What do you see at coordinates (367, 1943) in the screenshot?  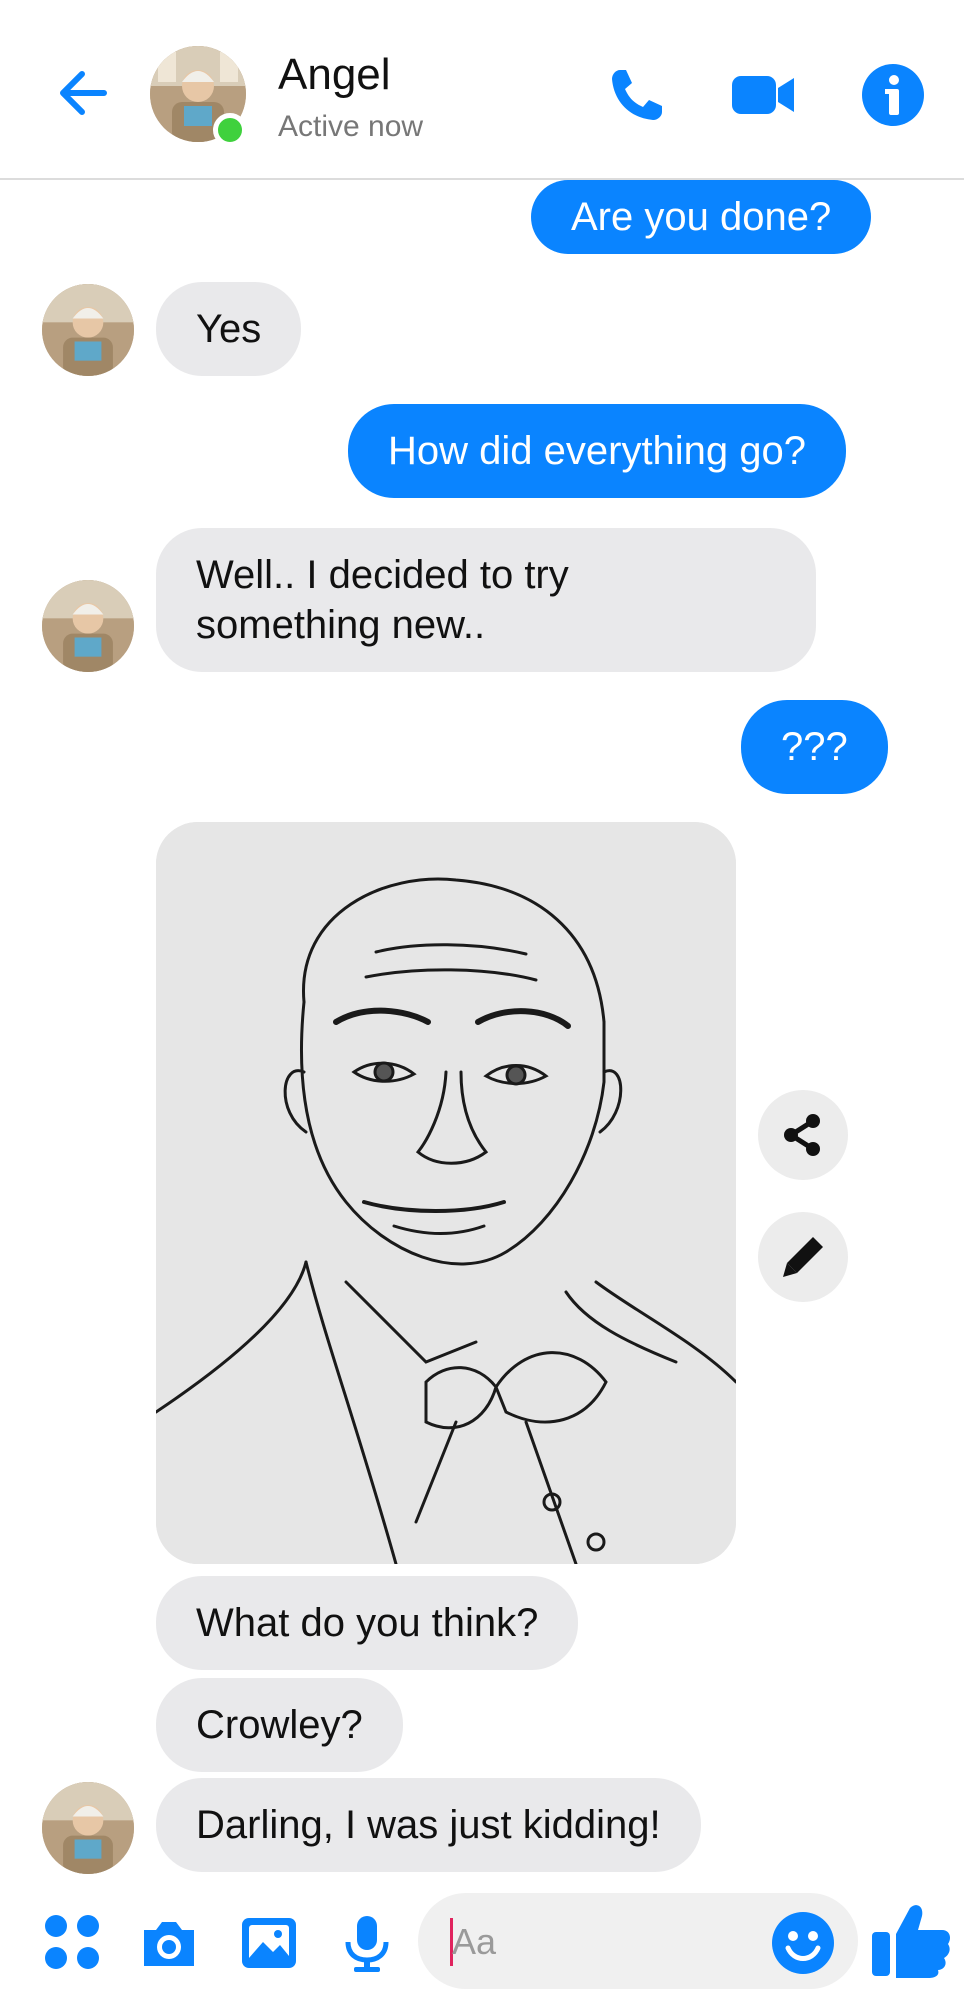 I see `microphone-icon` at bounding box center [367, 1943].